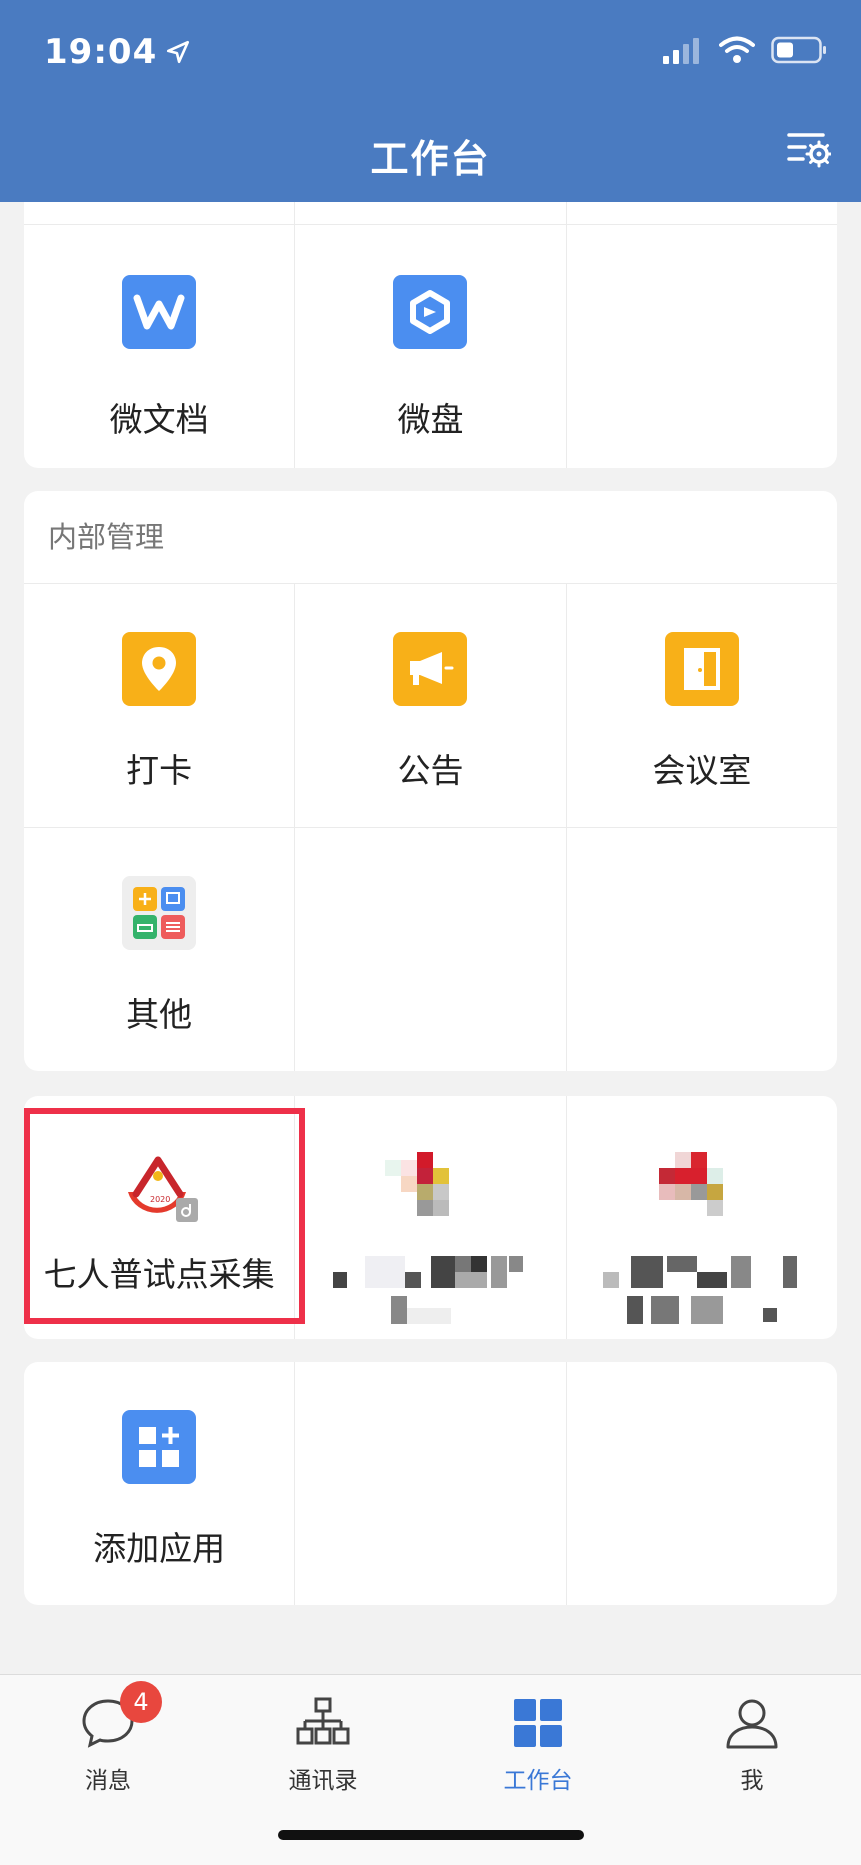  I want to click on app-label: 微文档, so click(159, 419).